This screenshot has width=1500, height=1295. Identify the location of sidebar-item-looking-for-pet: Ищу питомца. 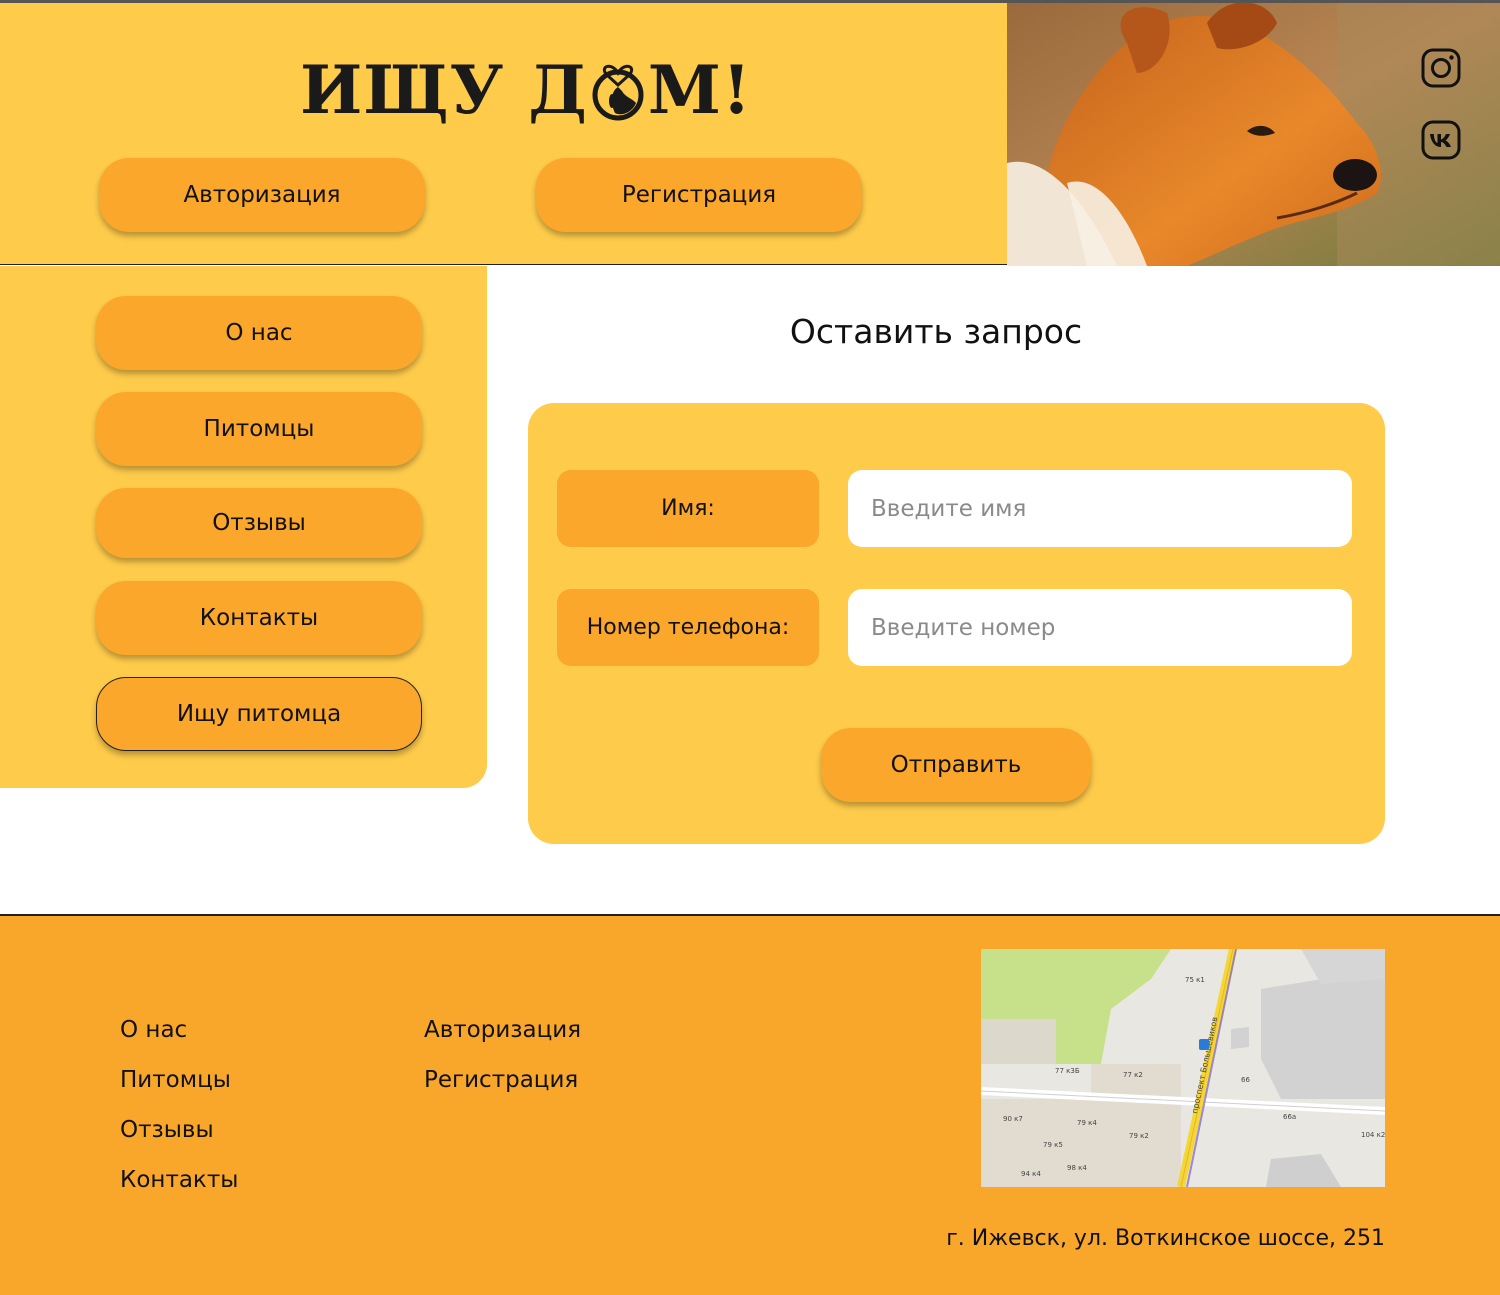
(259, 714).